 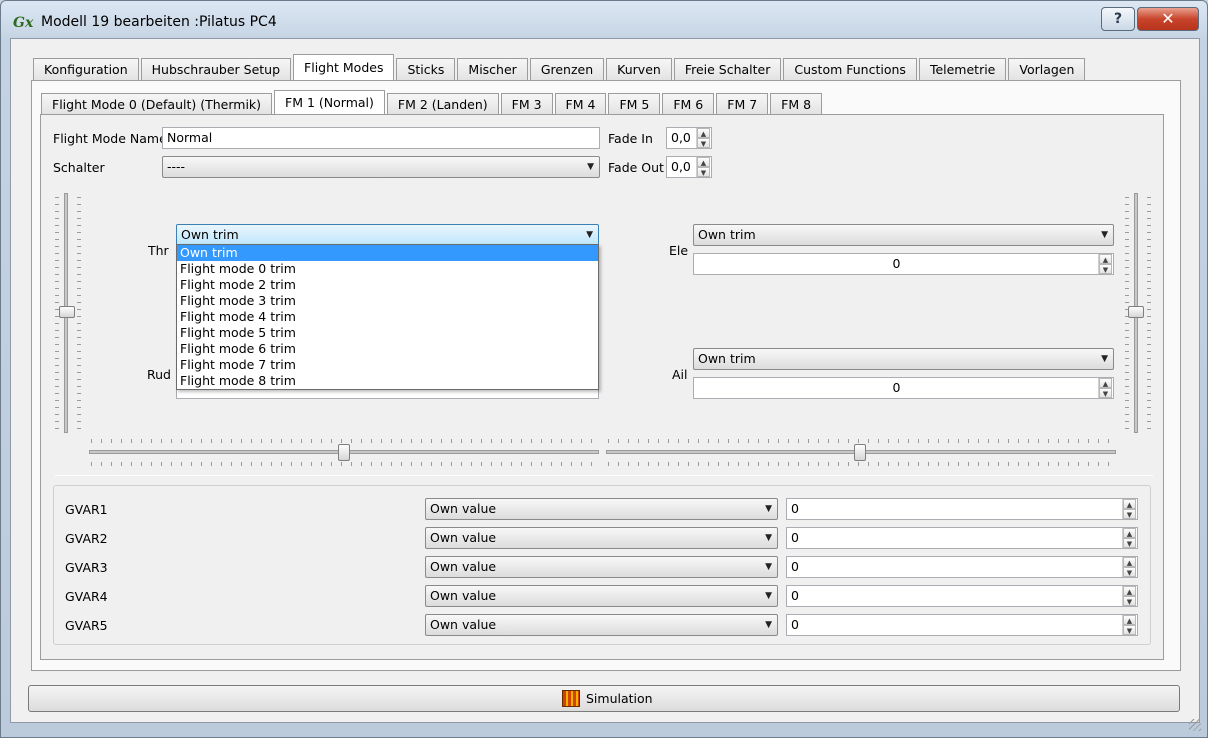 I want to click on mode-tab: FM 6, so click(x=688, y=103).